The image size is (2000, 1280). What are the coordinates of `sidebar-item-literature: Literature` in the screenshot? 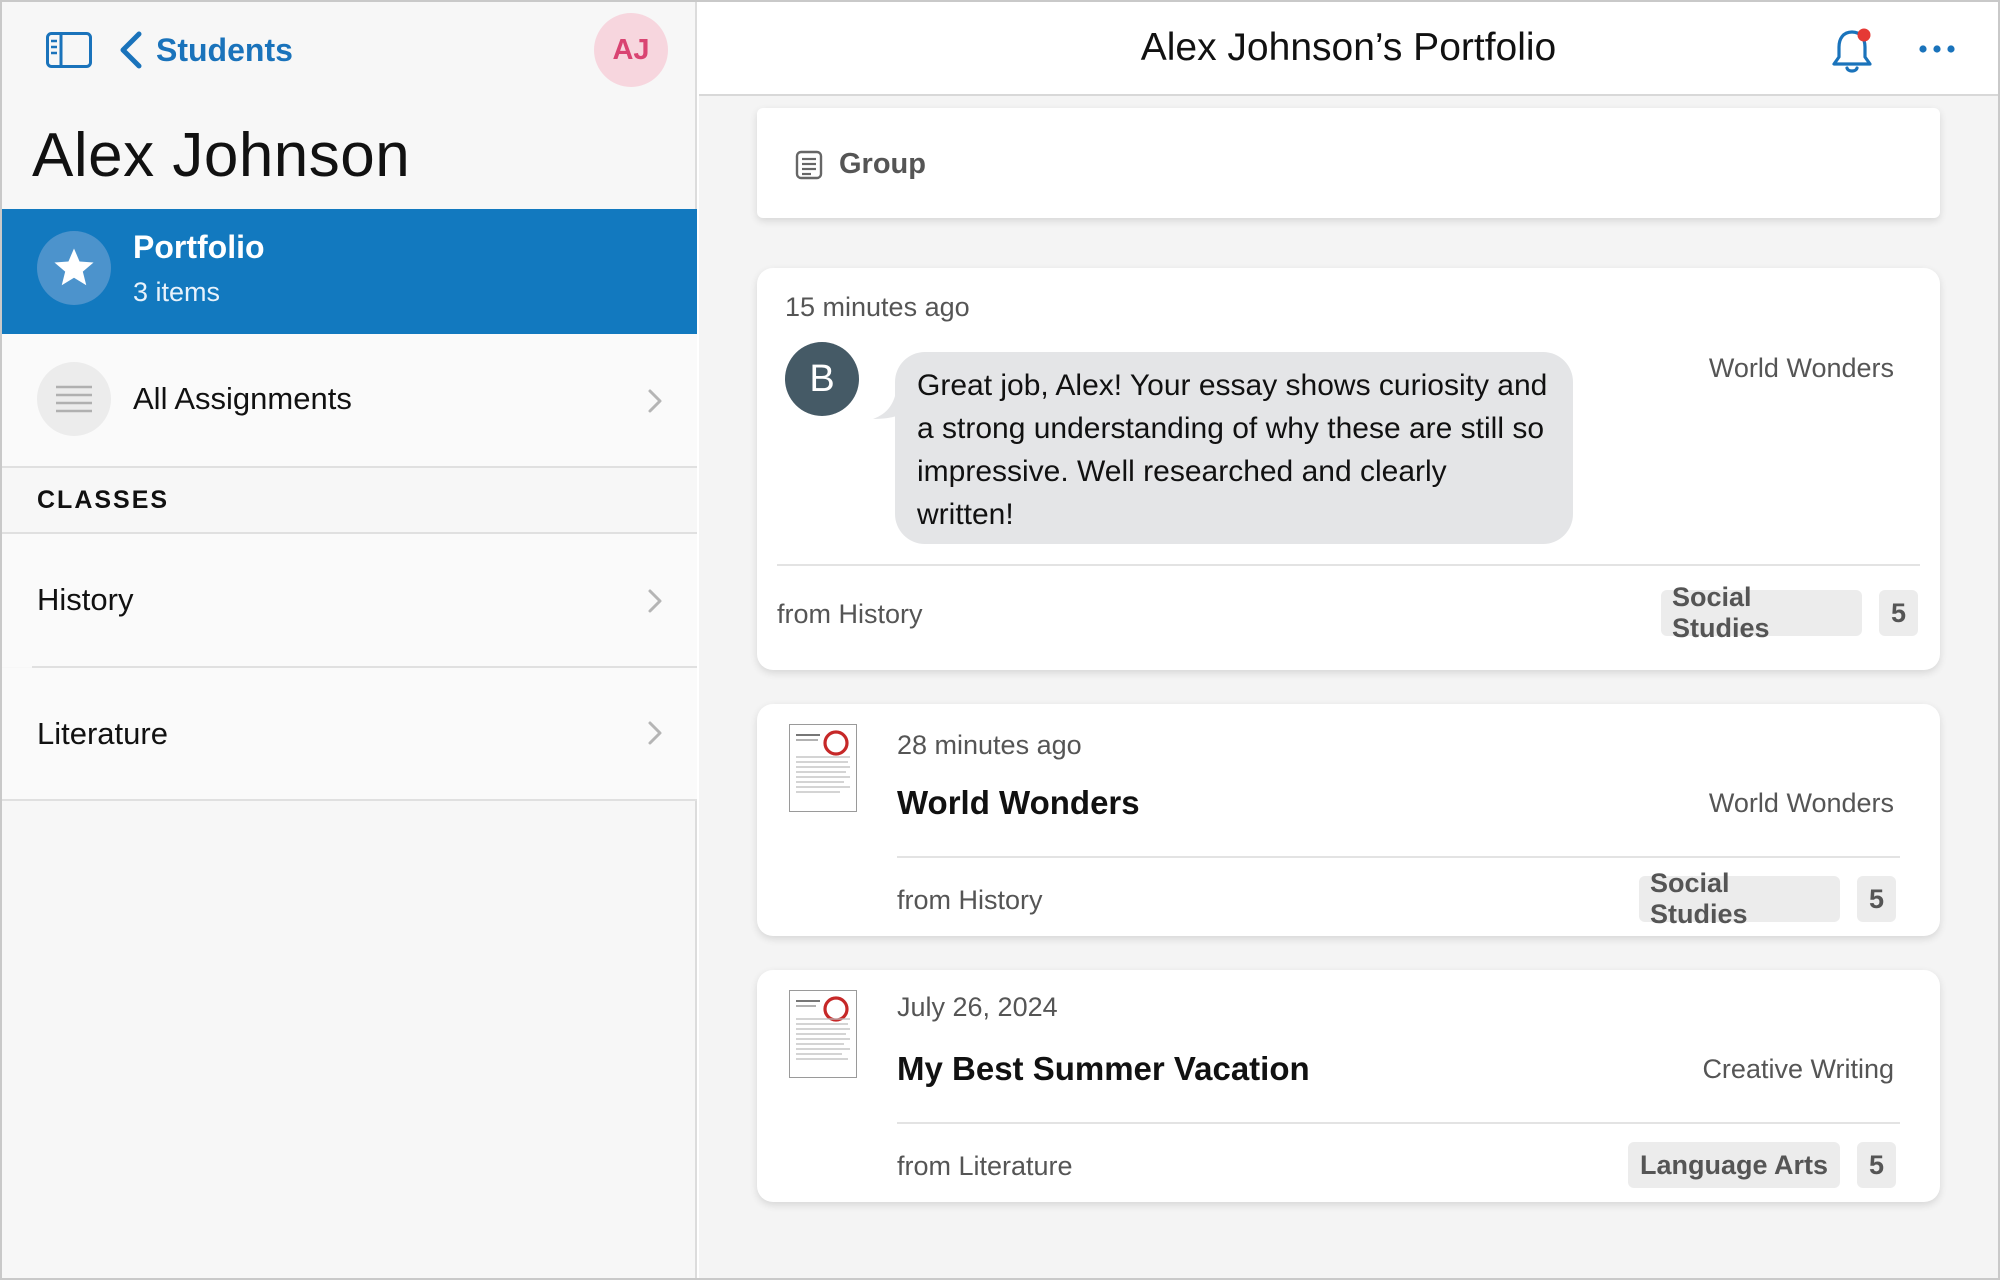 It's located at (349, 734).